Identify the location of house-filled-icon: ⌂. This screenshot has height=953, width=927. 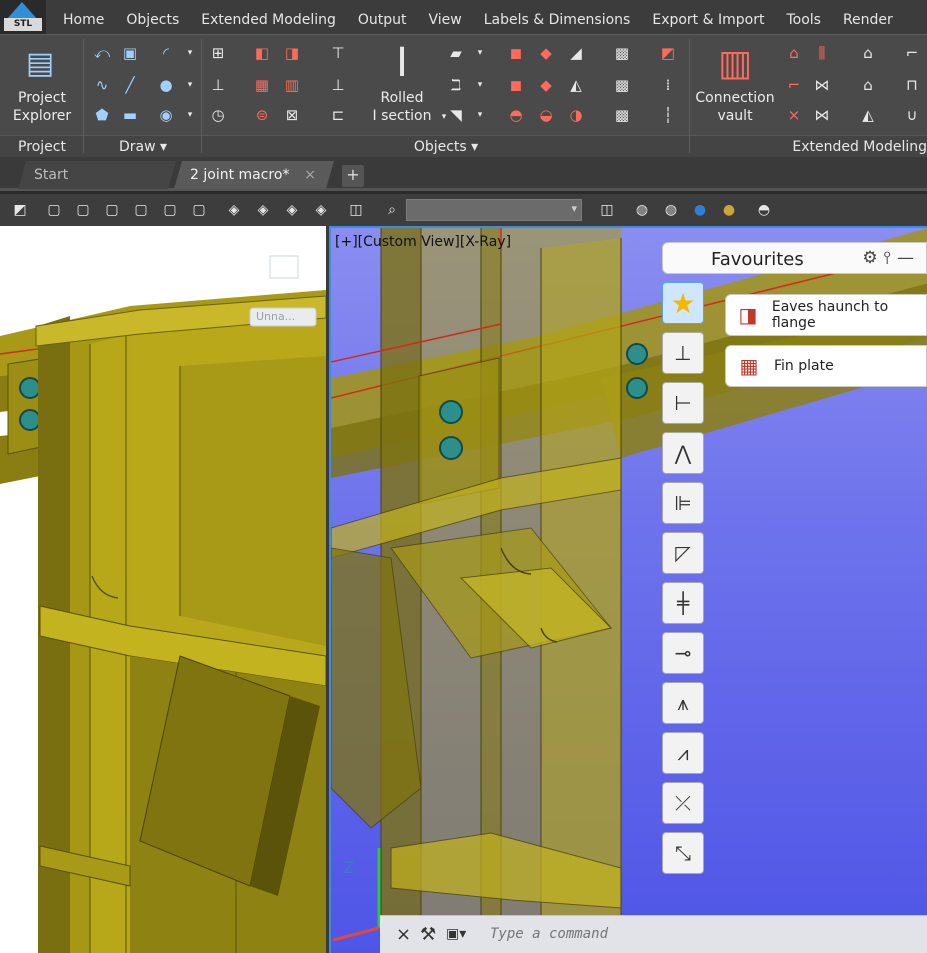
(868, 53).